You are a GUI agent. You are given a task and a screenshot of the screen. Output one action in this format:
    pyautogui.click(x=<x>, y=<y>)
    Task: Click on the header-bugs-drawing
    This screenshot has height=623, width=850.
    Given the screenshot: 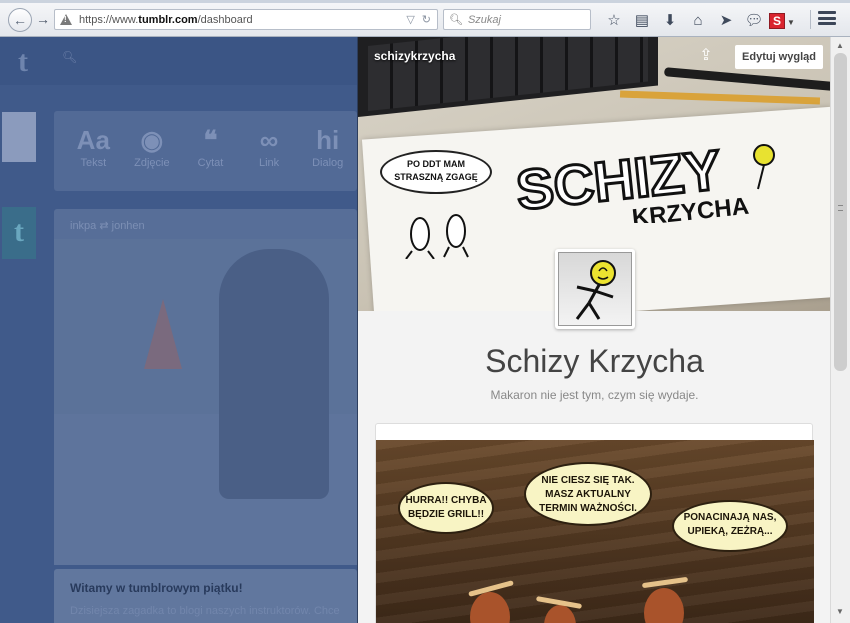 What is the action you would take?
    pyautogui.click(x=437, y=236)
    